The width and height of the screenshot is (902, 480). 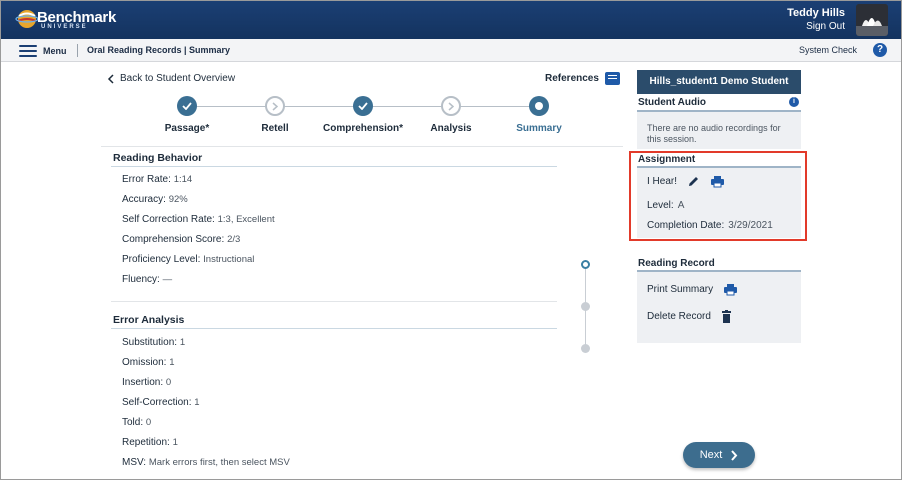 I want to click on step-passage: Passage*, so click(x=187, y=115).